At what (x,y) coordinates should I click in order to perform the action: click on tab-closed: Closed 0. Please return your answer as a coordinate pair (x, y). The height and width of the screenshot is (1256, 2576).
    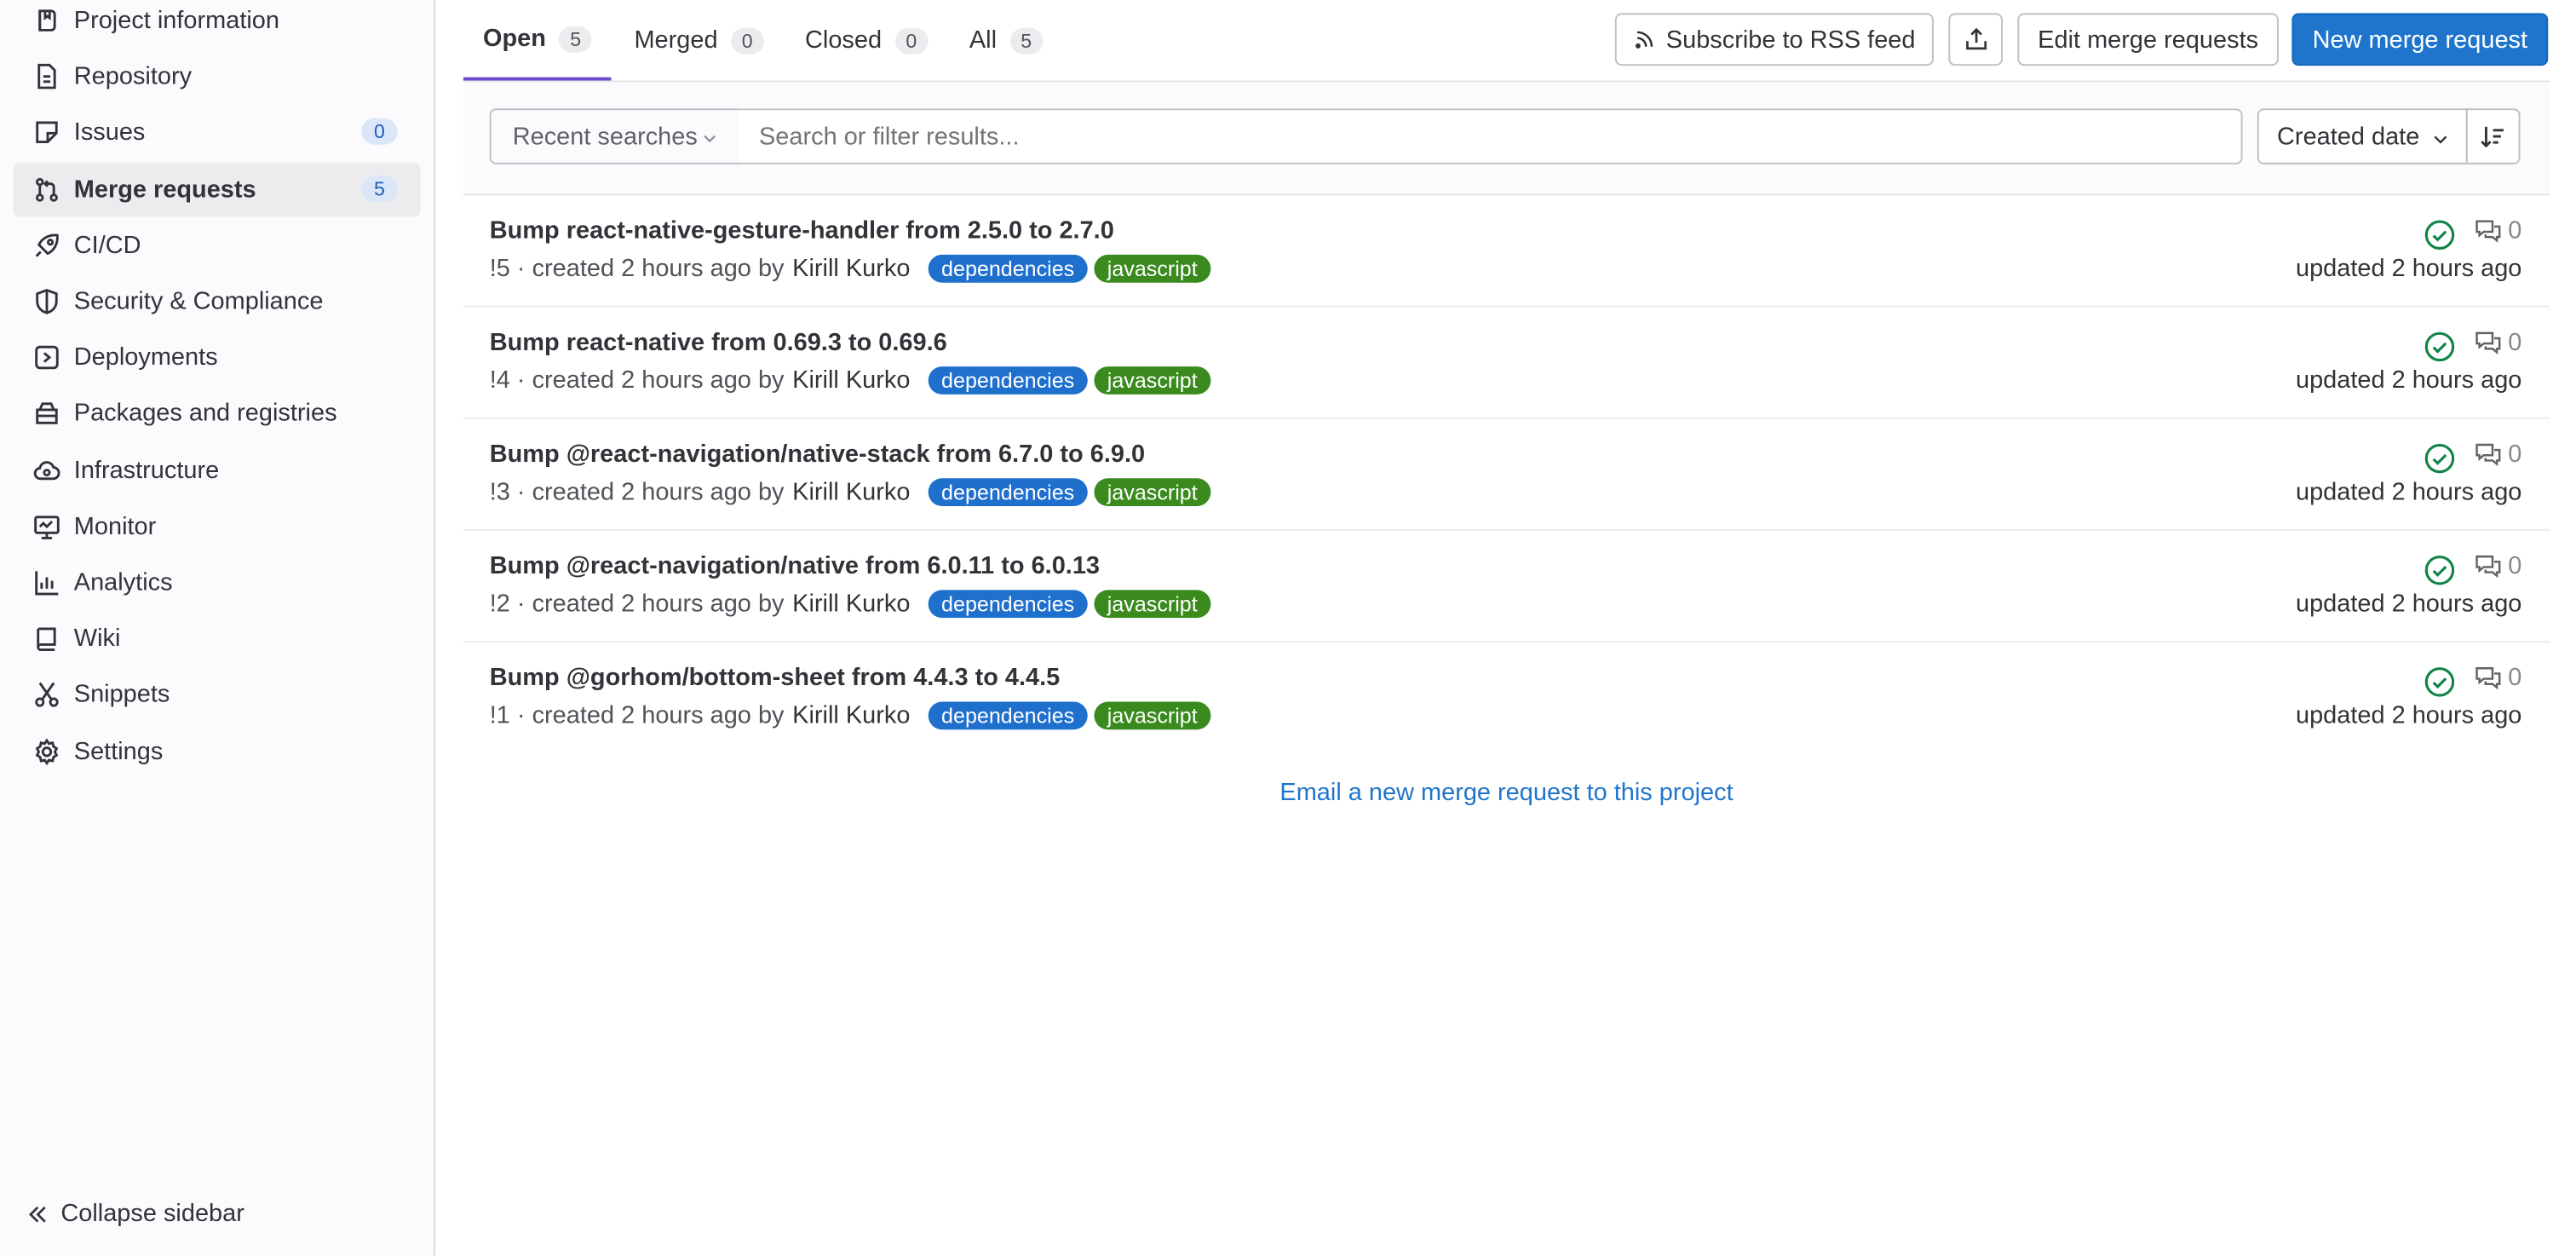
    Looking at the image, I should click on (867, 40).